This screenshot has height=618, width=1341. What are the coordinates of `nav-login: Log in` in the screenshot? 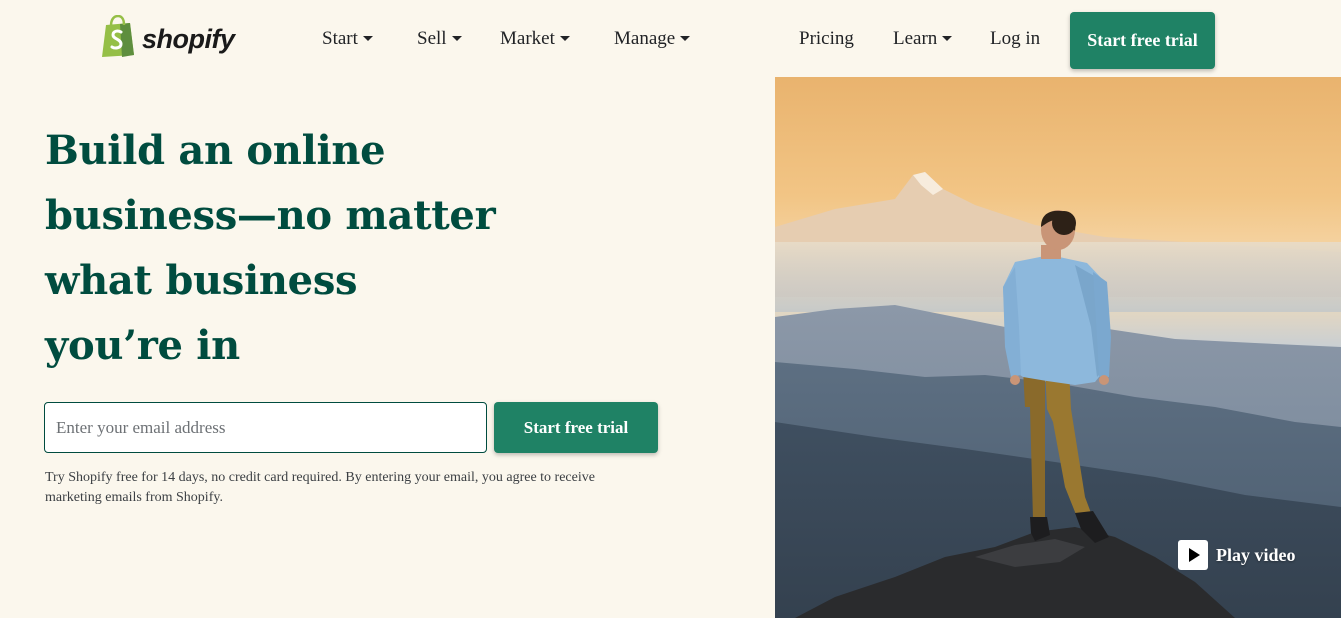 It's located at (1015, 39).